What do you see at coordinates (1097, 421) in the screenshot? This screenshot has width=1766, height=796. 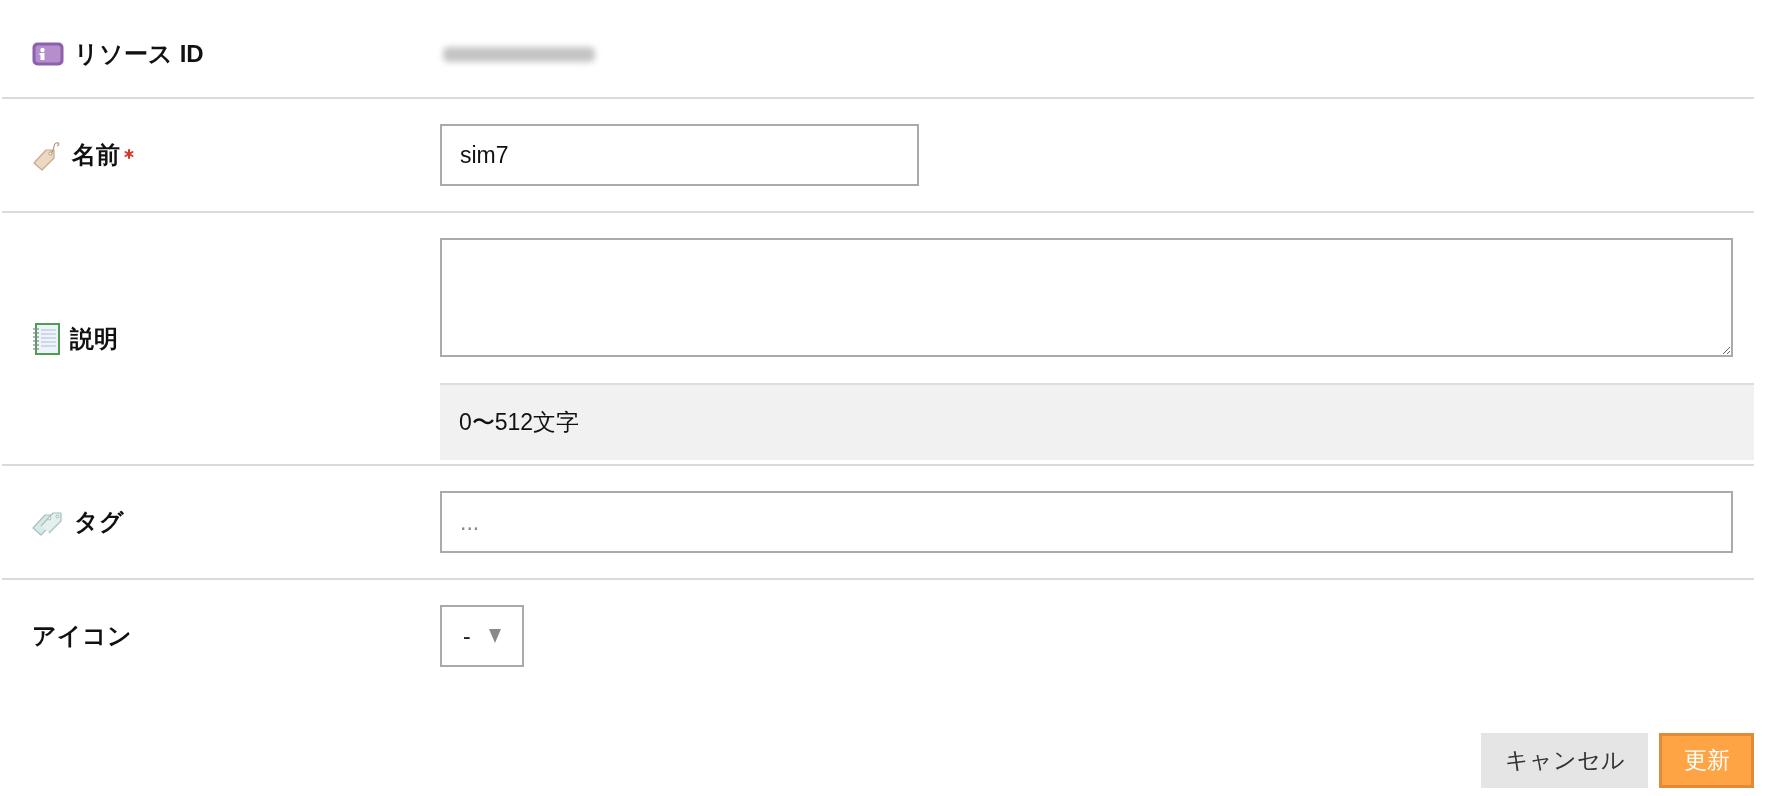 I see `character-limit-hint: 0〜512文字` at bounding box center [1097, 421].